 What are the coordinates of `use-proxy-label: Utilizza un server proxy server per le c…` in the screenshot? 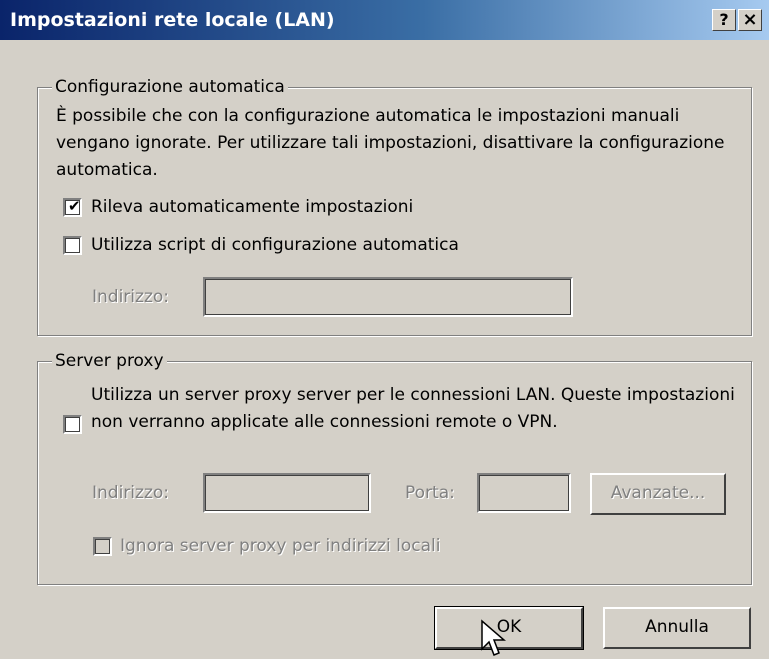 It's located at (413, 409).